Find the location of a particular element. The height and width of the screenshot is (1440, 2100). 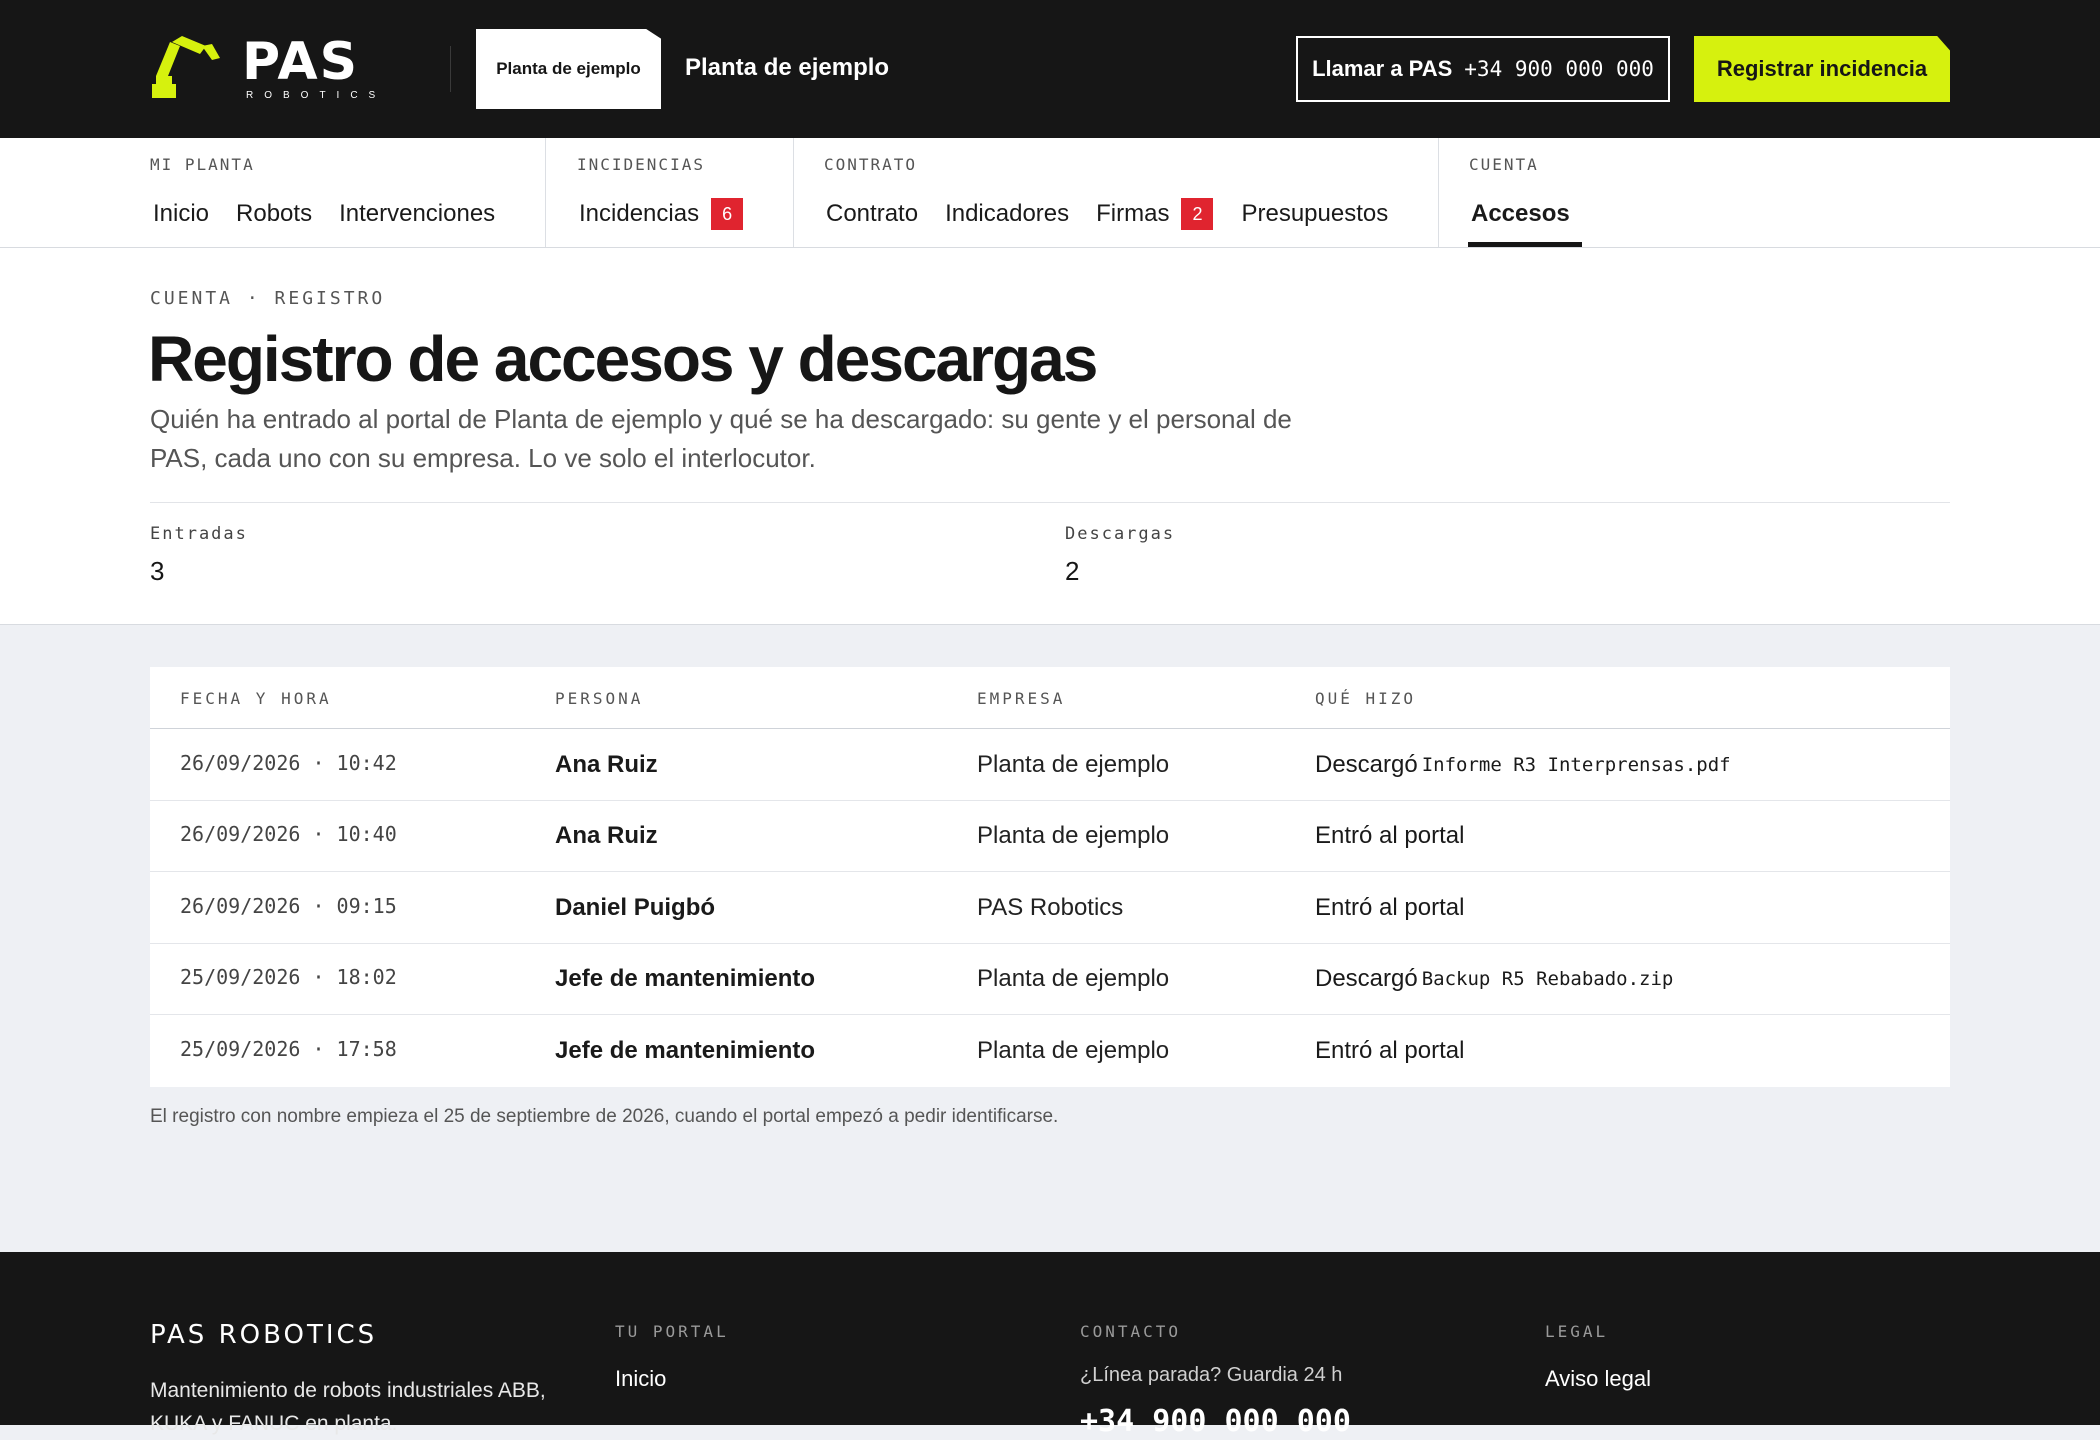

header-divider is located at coordinates (450, 69).